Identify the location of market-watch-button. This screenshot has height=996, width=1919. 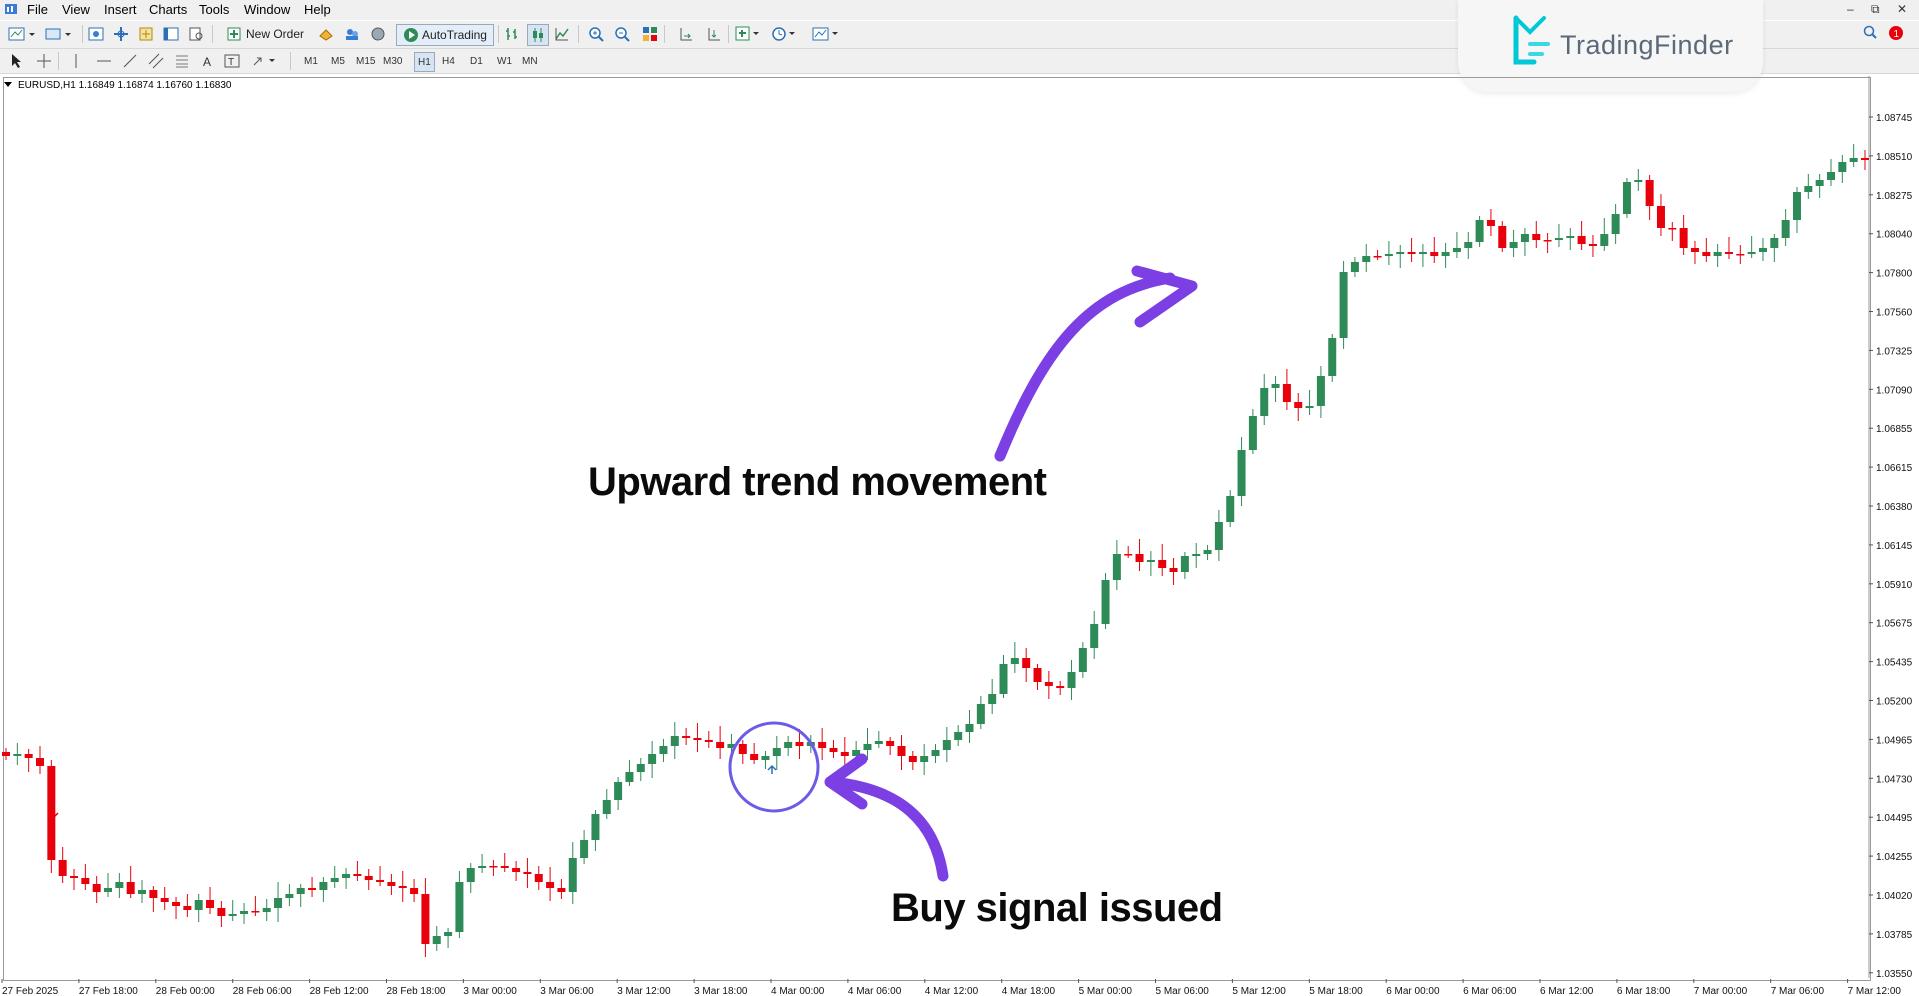
(96, 34).